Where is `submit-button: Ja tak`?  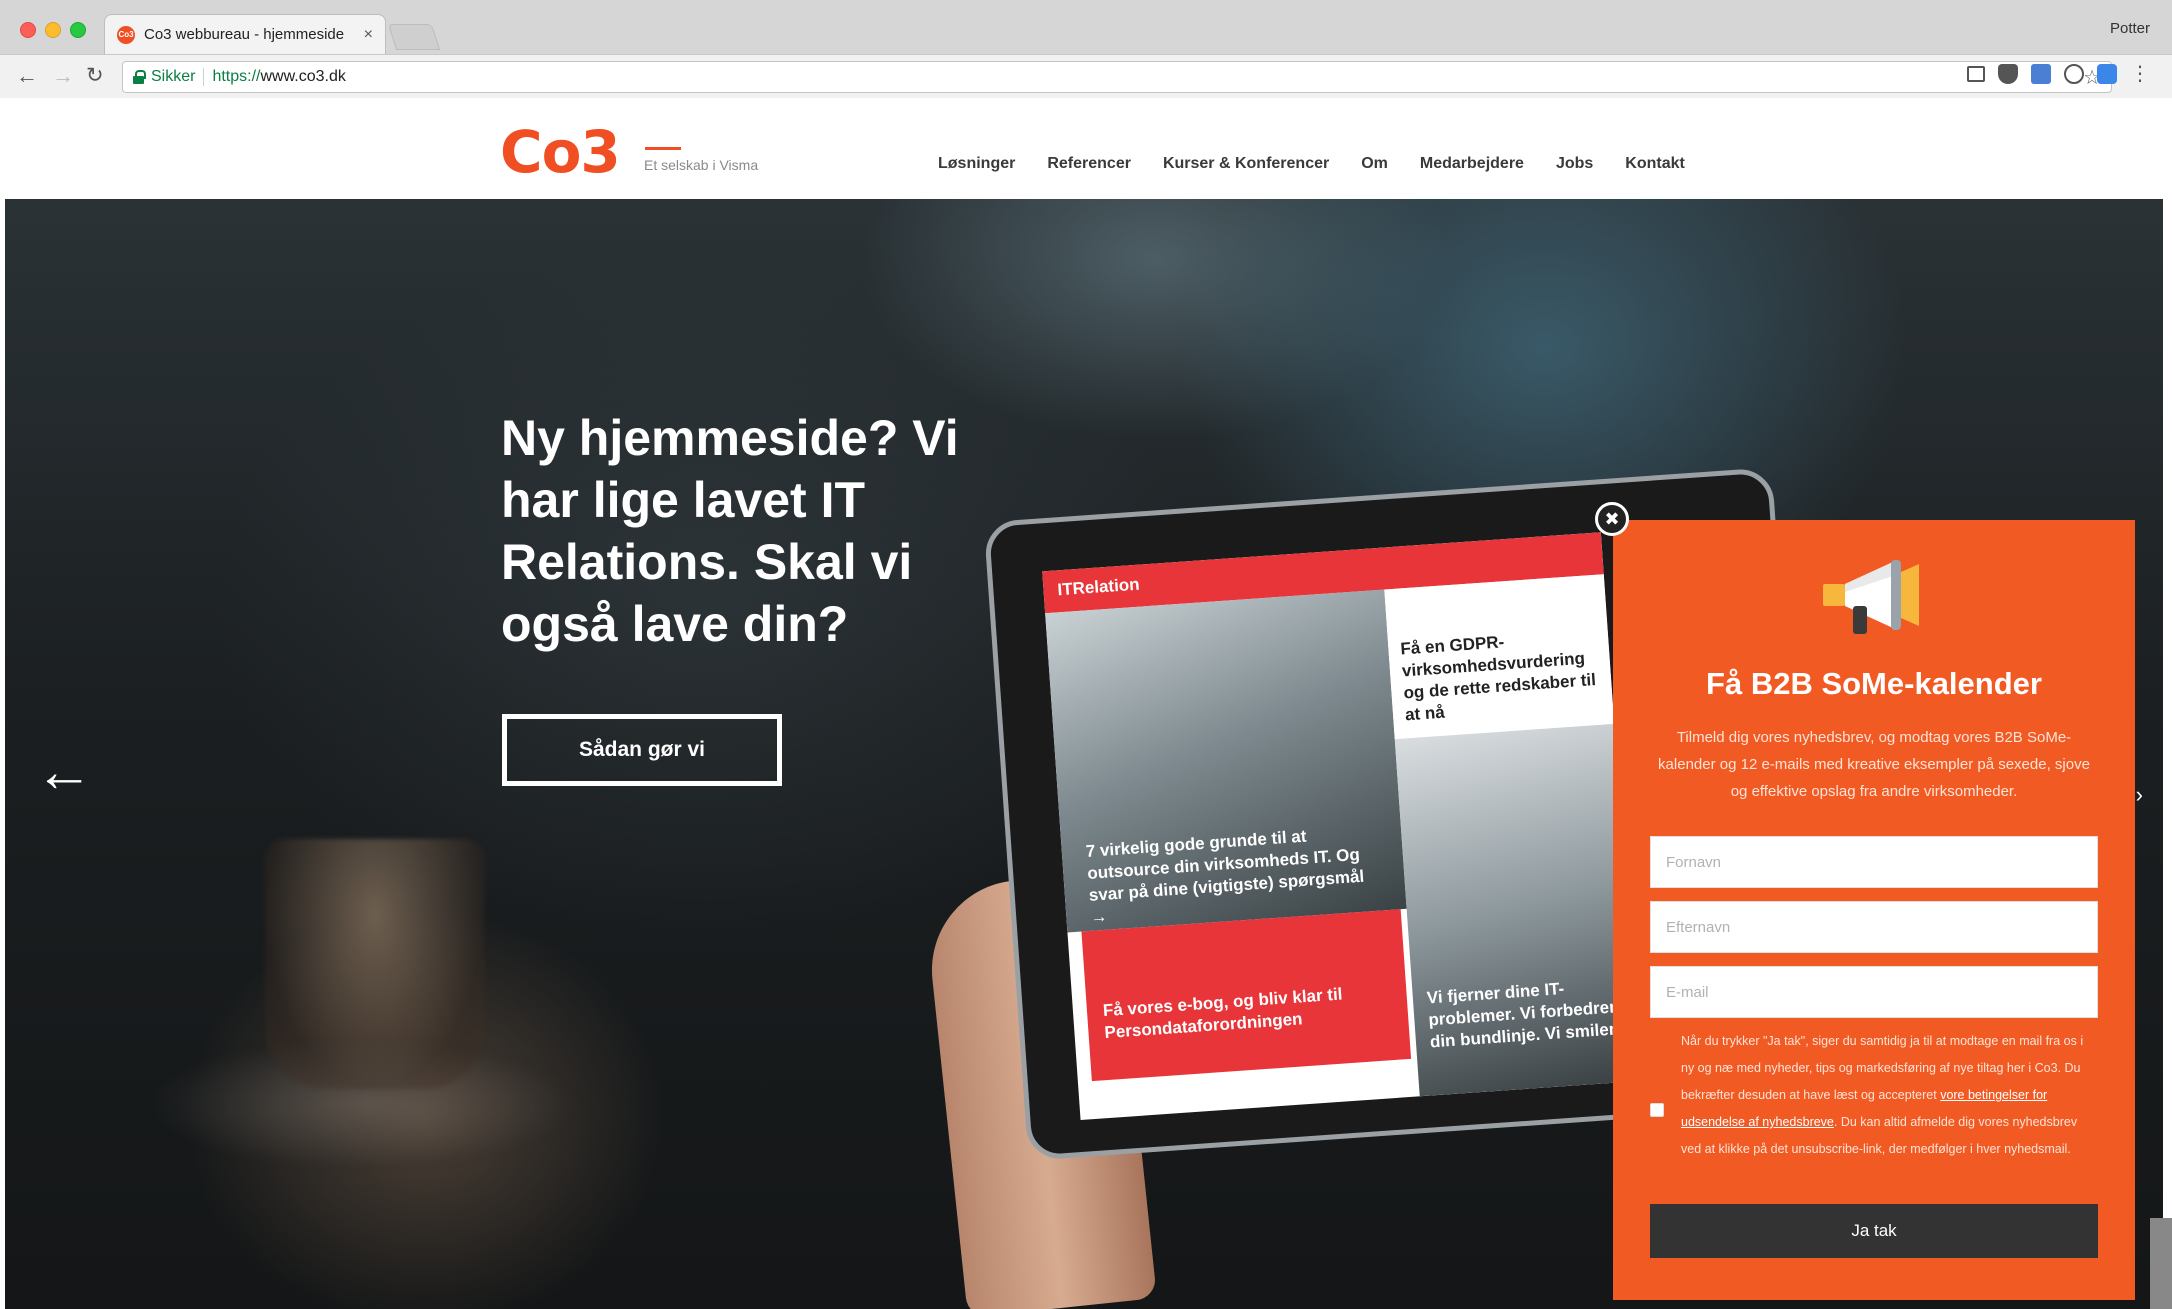
submit-button: Ja tak is located at coordinates (1874, 1231).